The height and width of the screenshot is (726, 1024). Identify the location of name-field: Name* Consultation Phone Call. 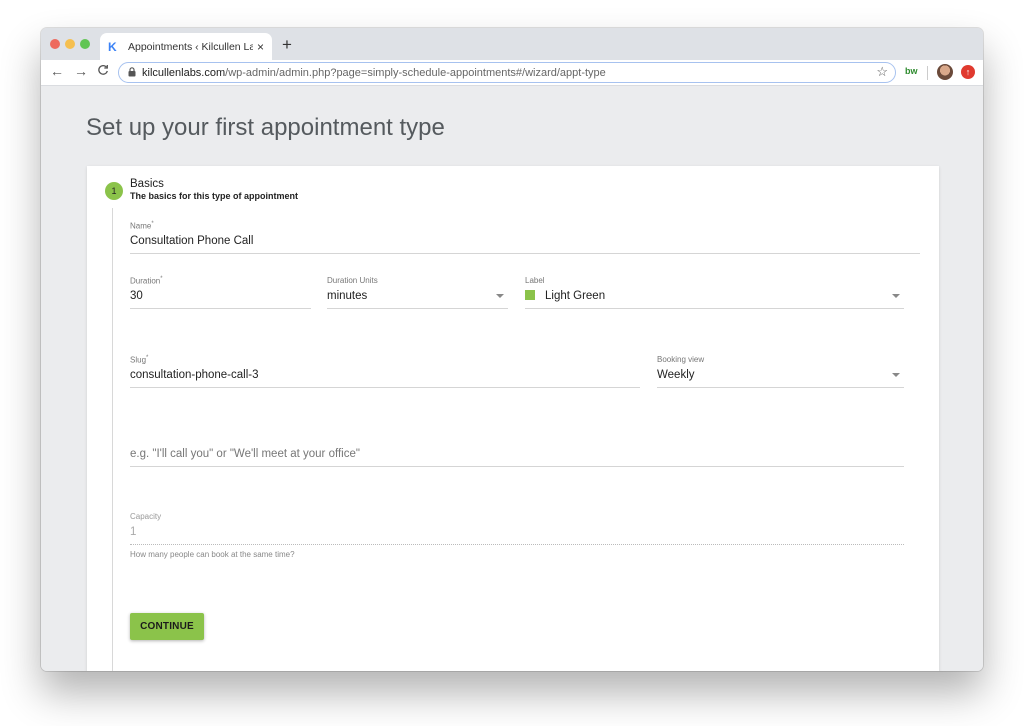
(525, 237).